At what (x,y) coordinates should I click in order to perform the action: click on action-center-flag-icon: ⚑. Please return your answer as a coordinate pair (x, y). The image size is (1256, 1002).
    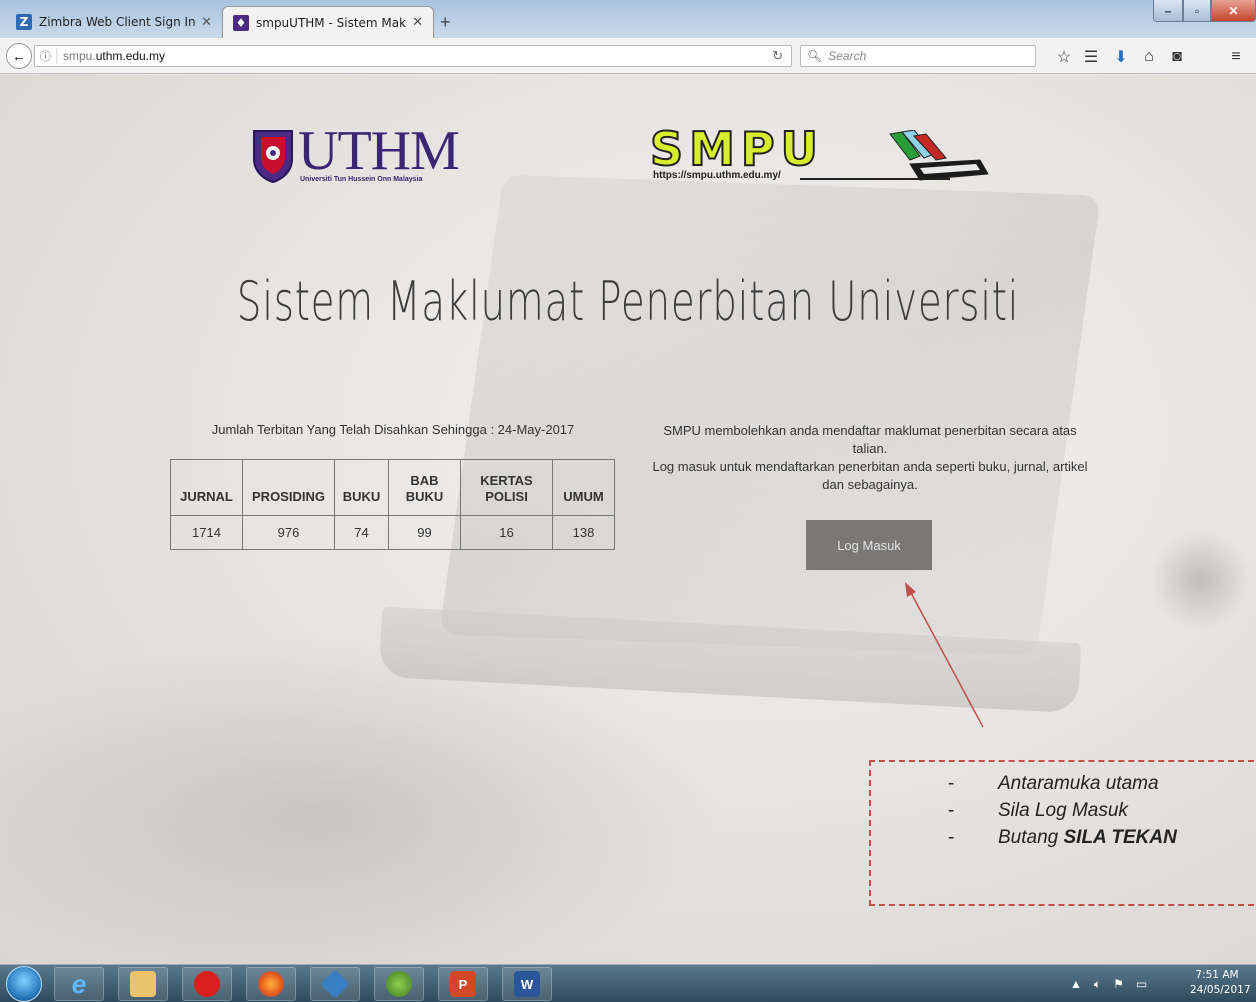
    Looking at the image, I should click on (1118, 984).